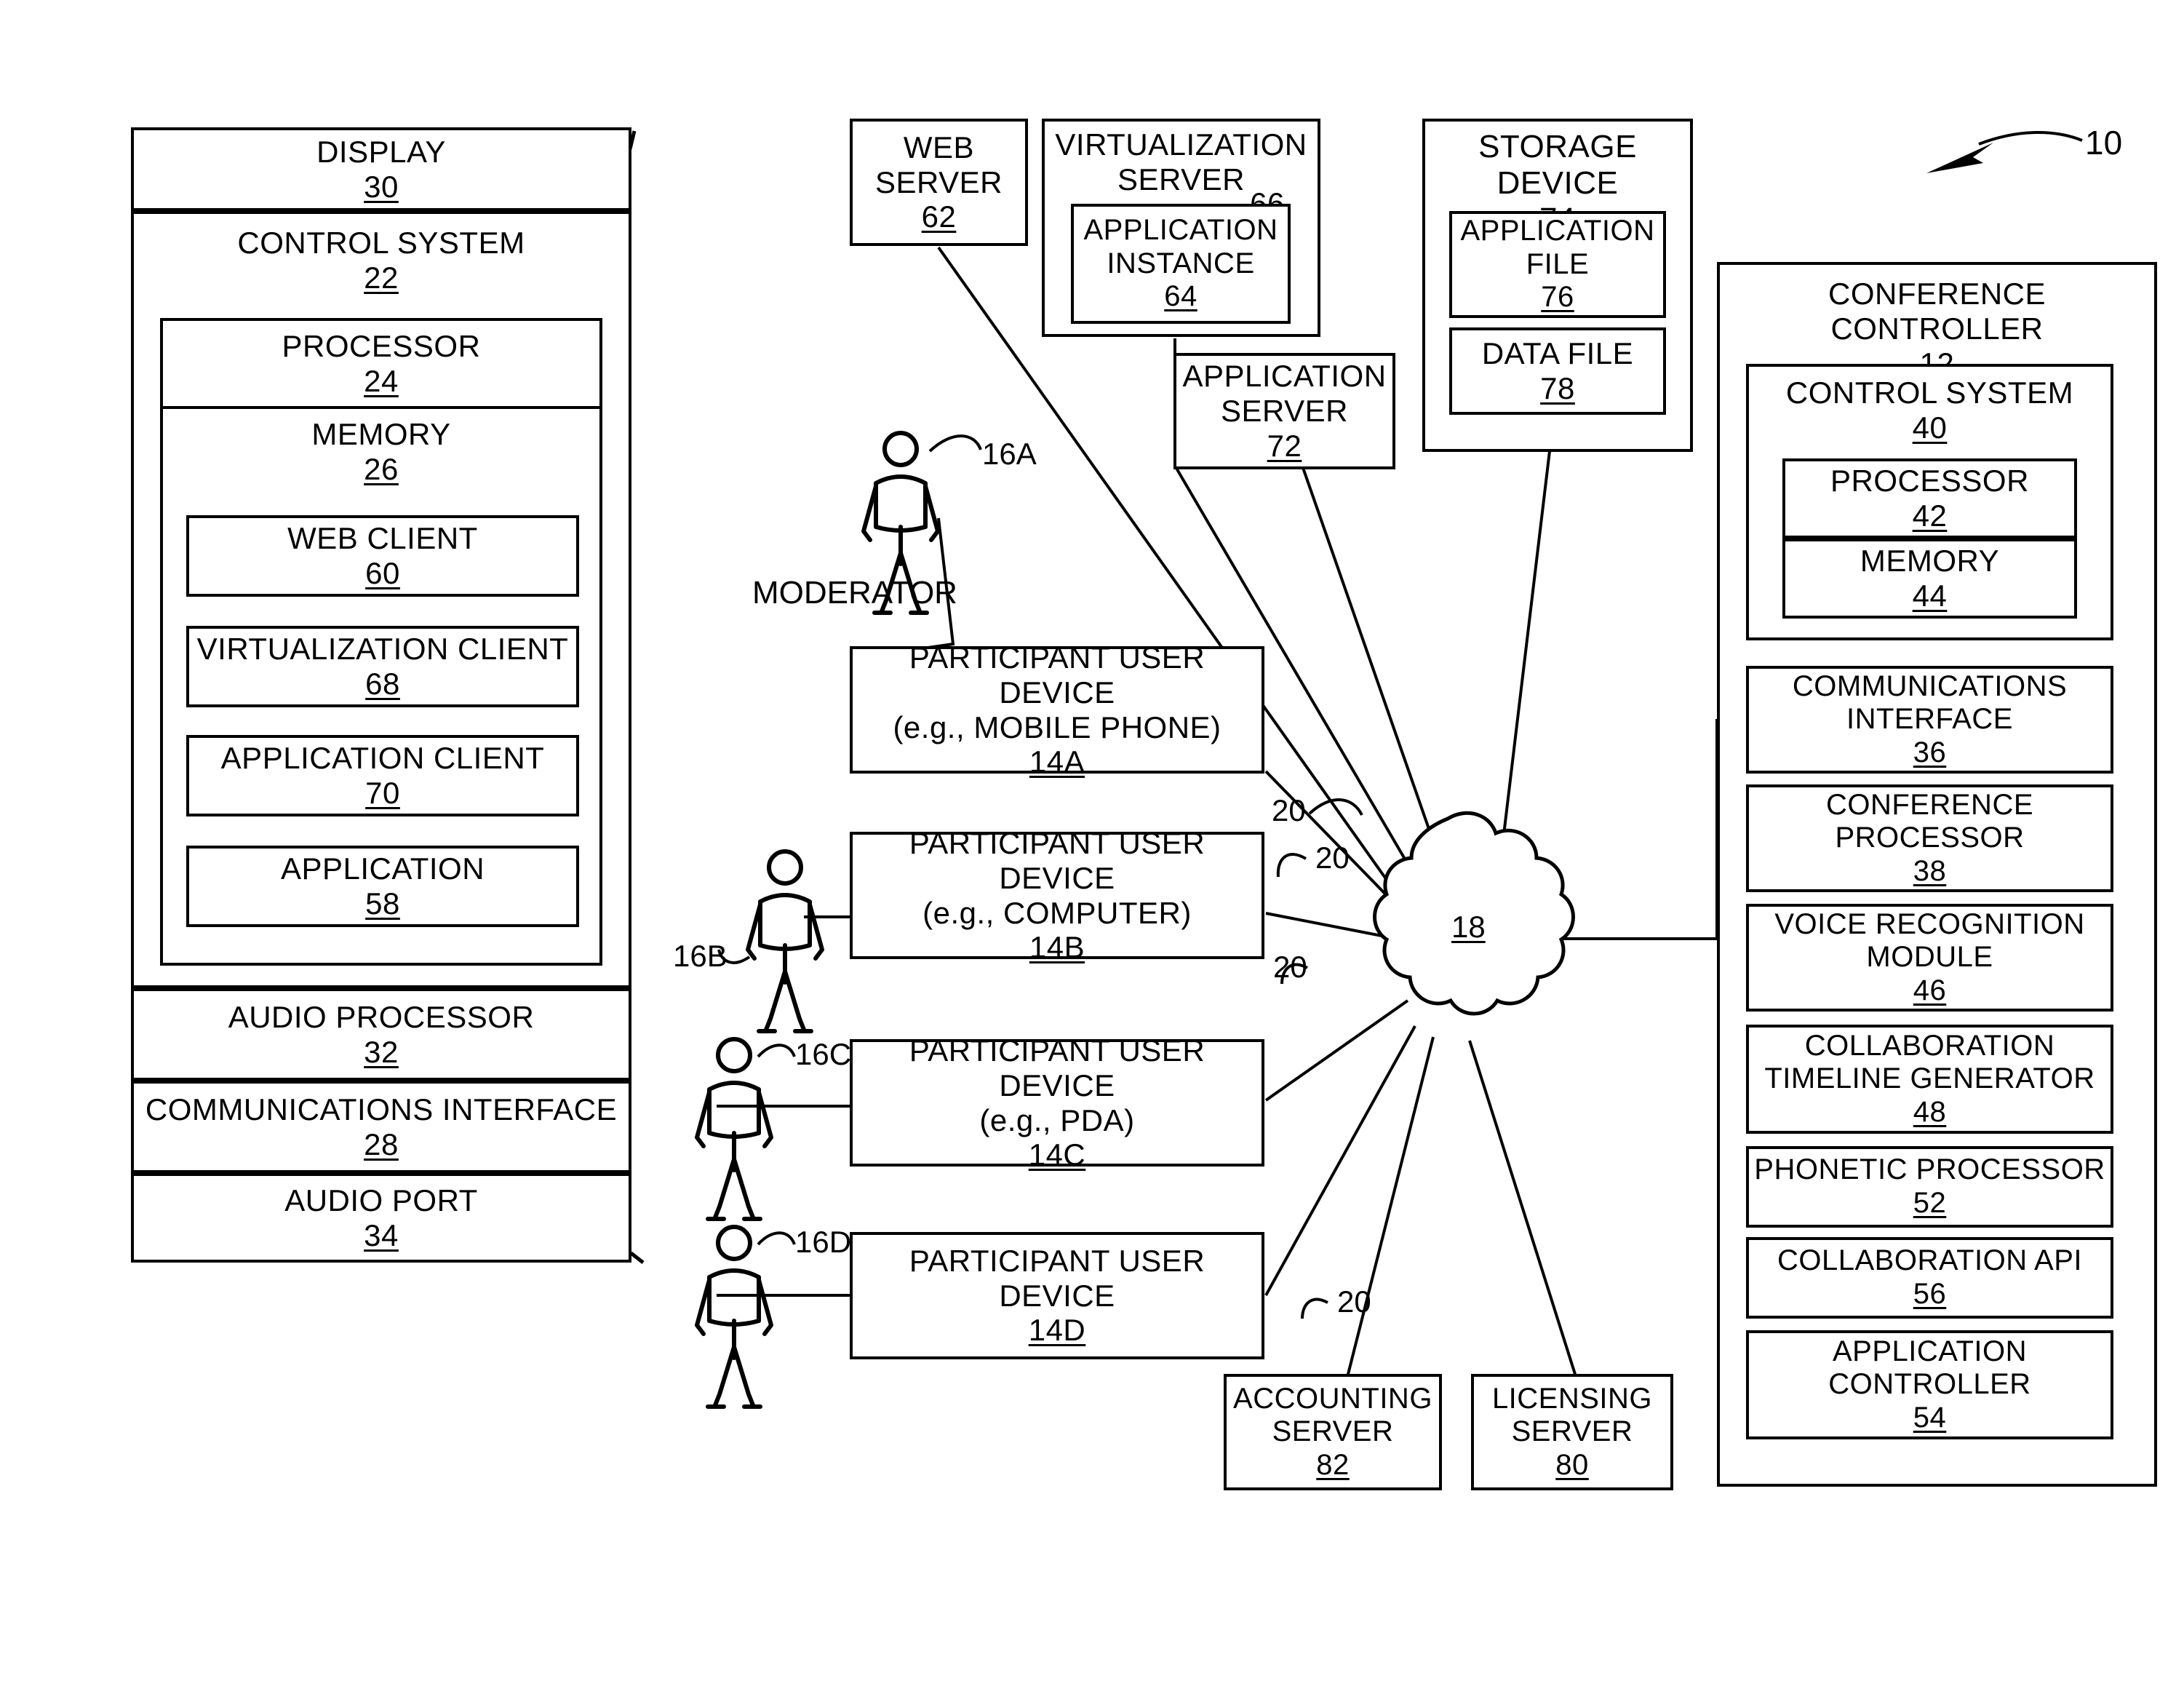 The image size is (2184, 1689). I want to click on controller-module-48-label: COLLABORATION TIMELINE GENERATOR, so click(1929, 1062).